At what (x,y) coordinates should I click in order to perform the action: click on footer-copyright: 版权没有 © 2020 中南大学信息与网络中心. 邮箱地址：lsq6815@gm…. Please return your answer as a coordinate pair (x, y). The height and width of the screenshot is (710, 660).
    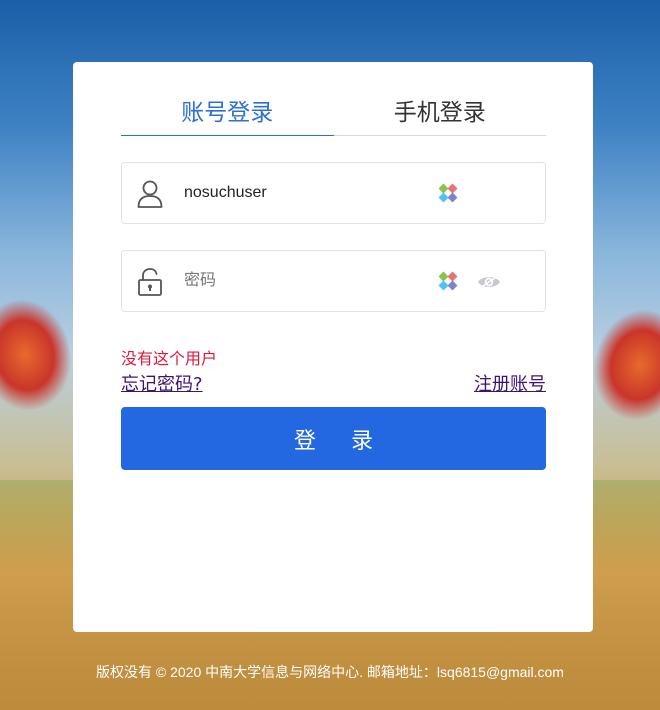
    Looking at the image, I should click on (330, 672).